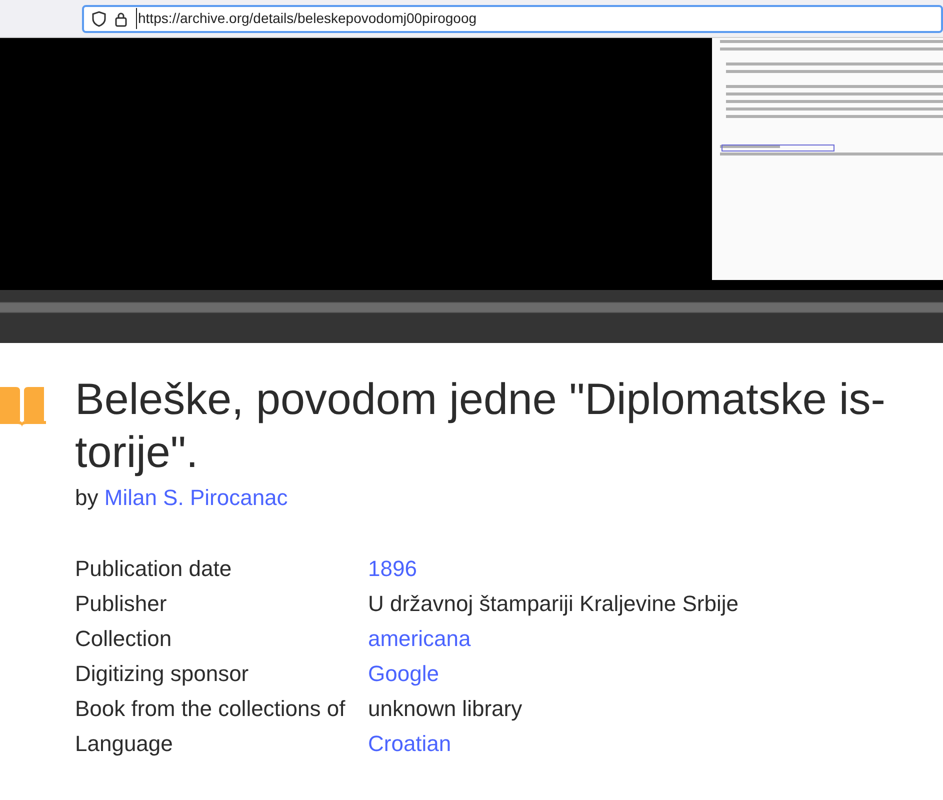  What do you see at coordinates (124, 744) in the screenshot?
I see `metadata-label: Language` at bounding box center [124, 744].